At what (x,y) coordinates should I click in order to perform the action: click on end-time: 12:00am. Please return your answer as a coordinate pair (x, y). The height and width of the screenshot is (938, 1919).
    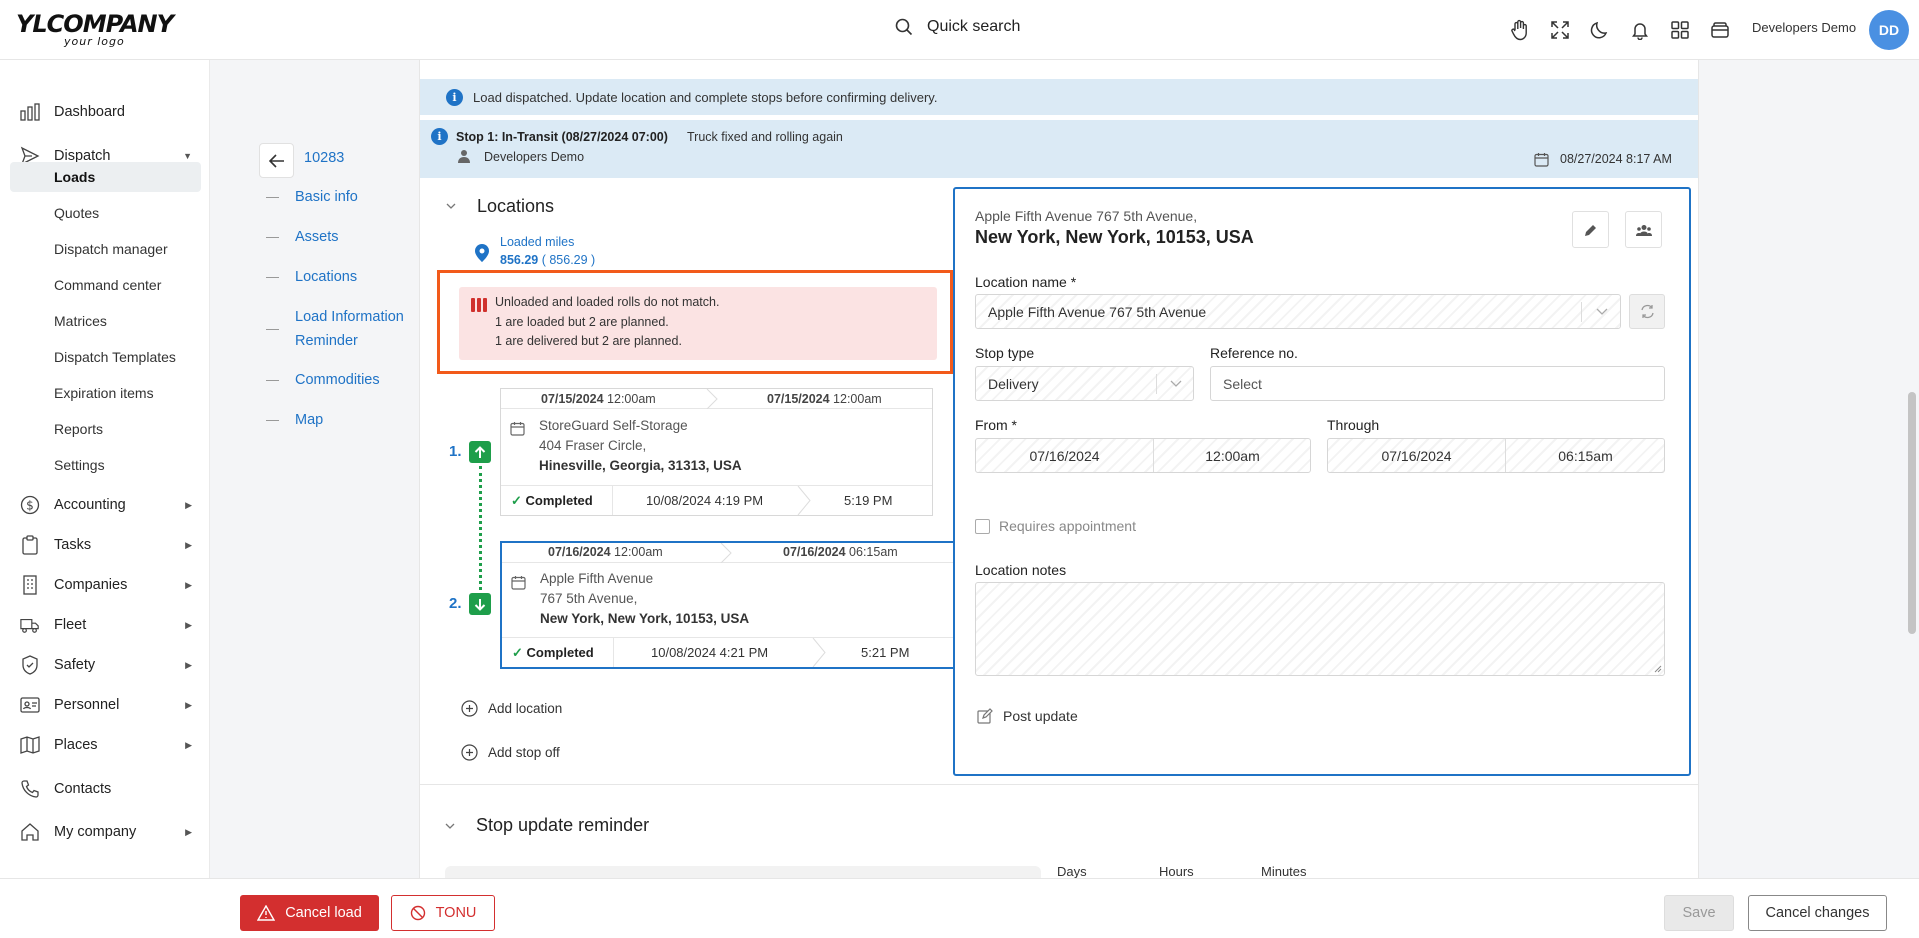
    Looking at the image, I should click on (857, 399).